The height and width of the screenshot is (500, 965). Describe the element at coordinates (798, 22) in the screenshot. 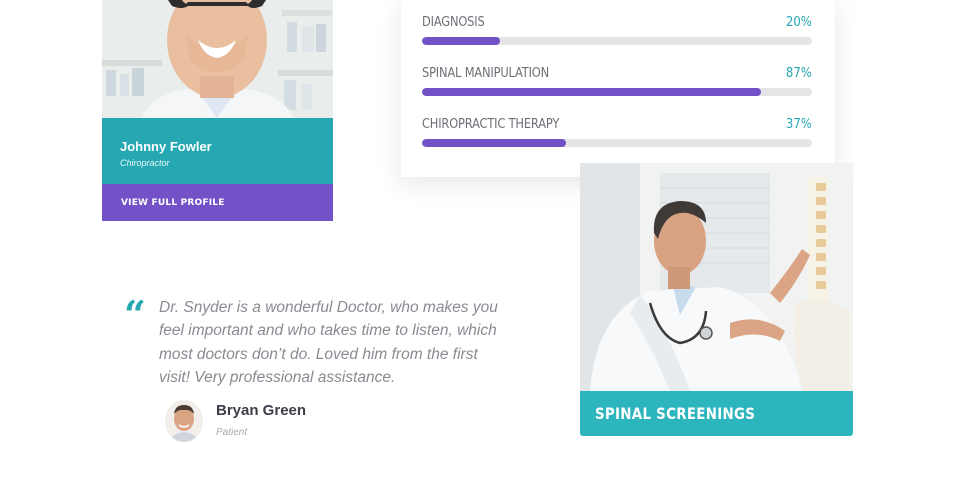

I see `skill-percent: 20%` at that location.